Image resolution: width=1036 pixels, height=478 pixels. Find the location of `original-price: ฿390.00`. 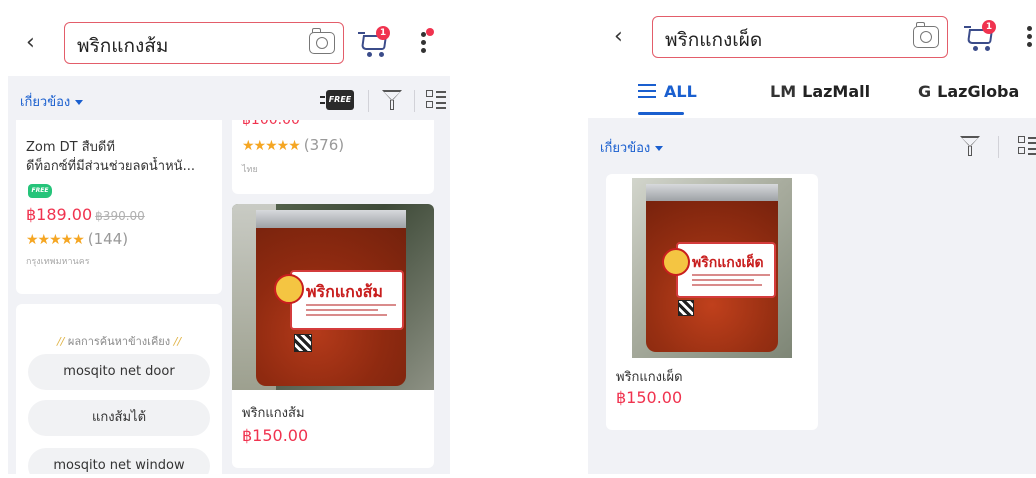

original-price: ฿390.00 is located at coordinates (120, 216).